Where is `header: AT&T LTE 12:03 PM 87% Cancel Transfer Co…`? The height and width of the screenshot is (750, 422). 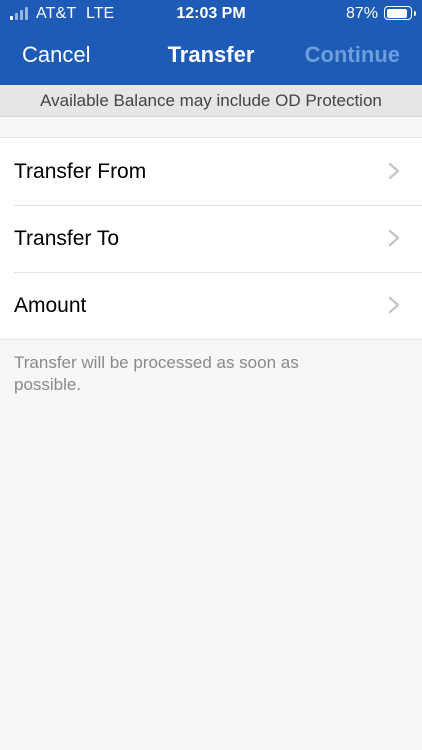
header: AT&T LTE 12:03 PM 87% Cancel Transfer Co… is located at coordinates (211, 42).